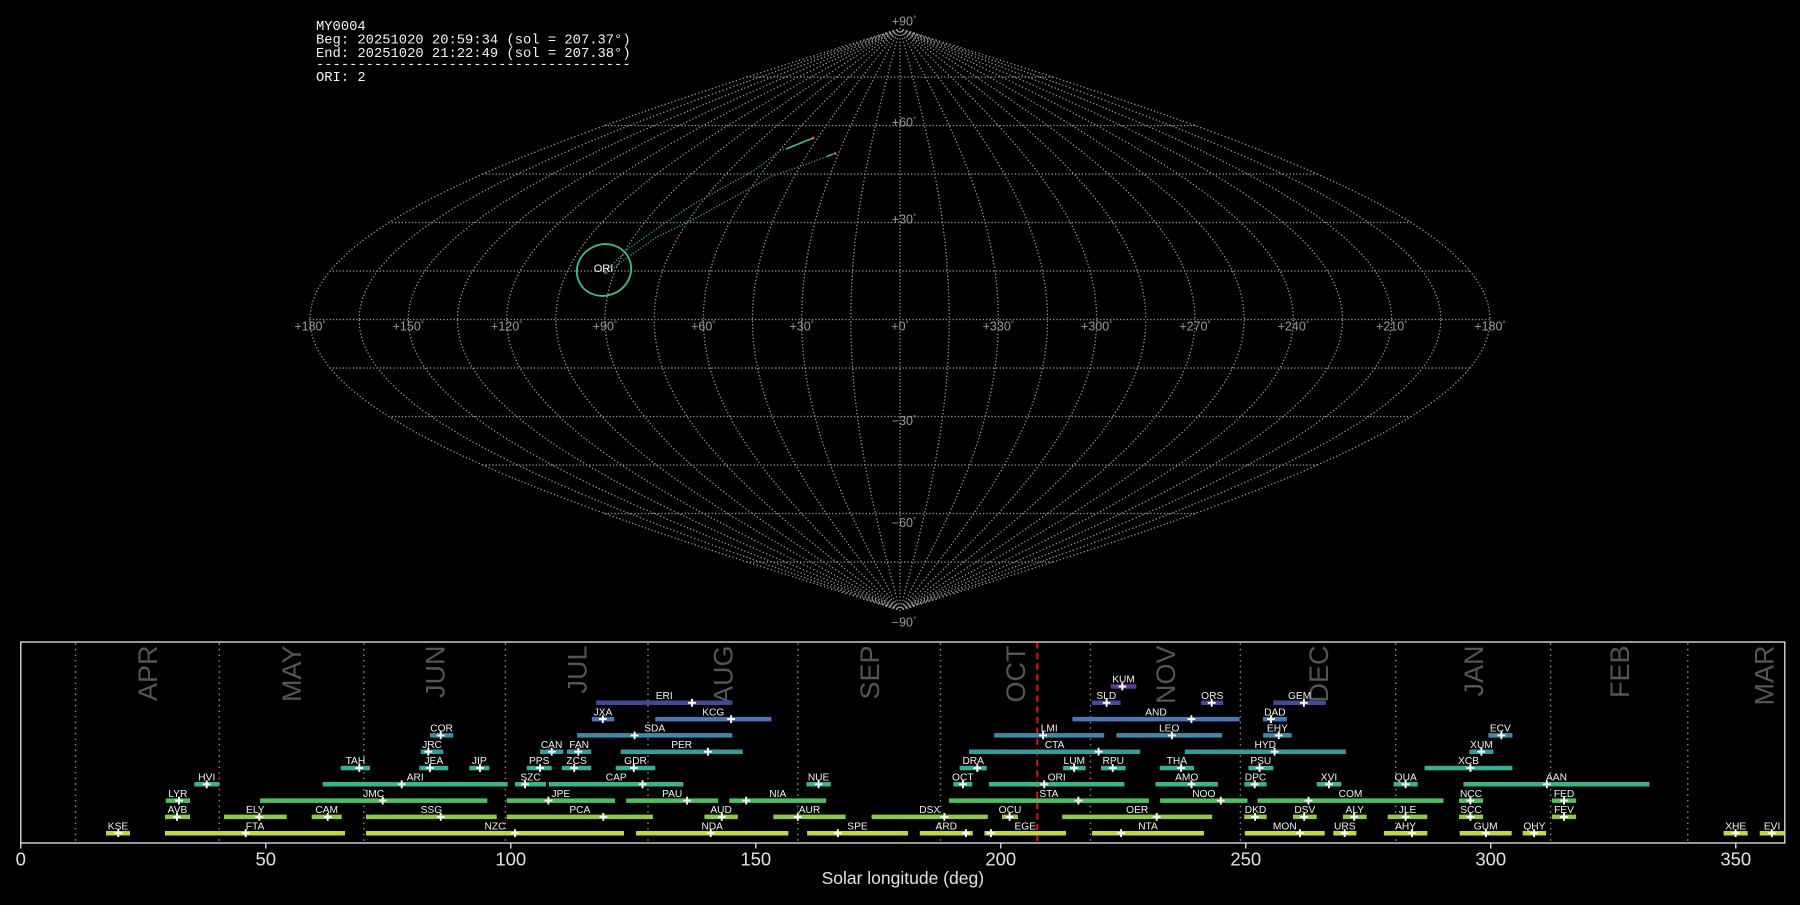 The width and height of the screenshot is (1800, 905). I want to click on svg-text: PSU, so click(1260, 761).